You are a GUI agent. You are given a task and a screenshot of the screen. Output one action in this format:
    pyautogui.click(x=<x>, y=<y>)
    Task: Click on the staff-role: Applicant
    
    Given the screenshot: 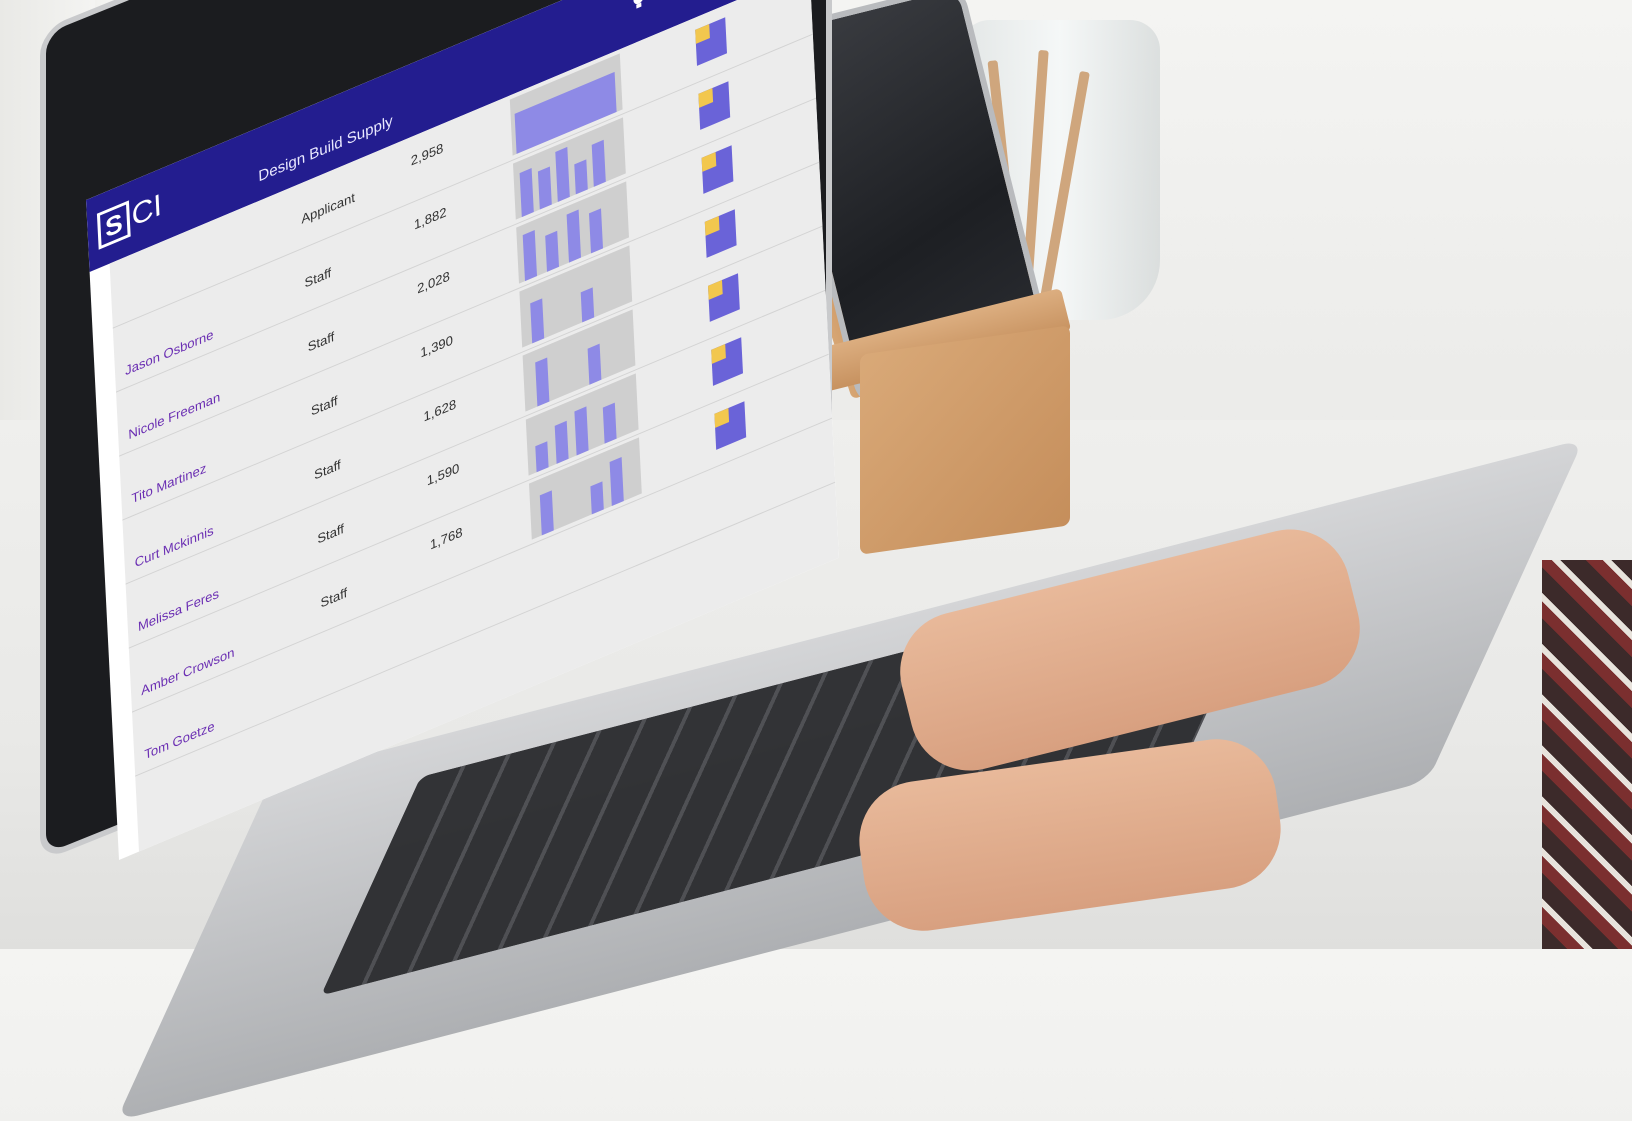 What is the action you would take?
    pyautogui.click(x=328, y=208)
    